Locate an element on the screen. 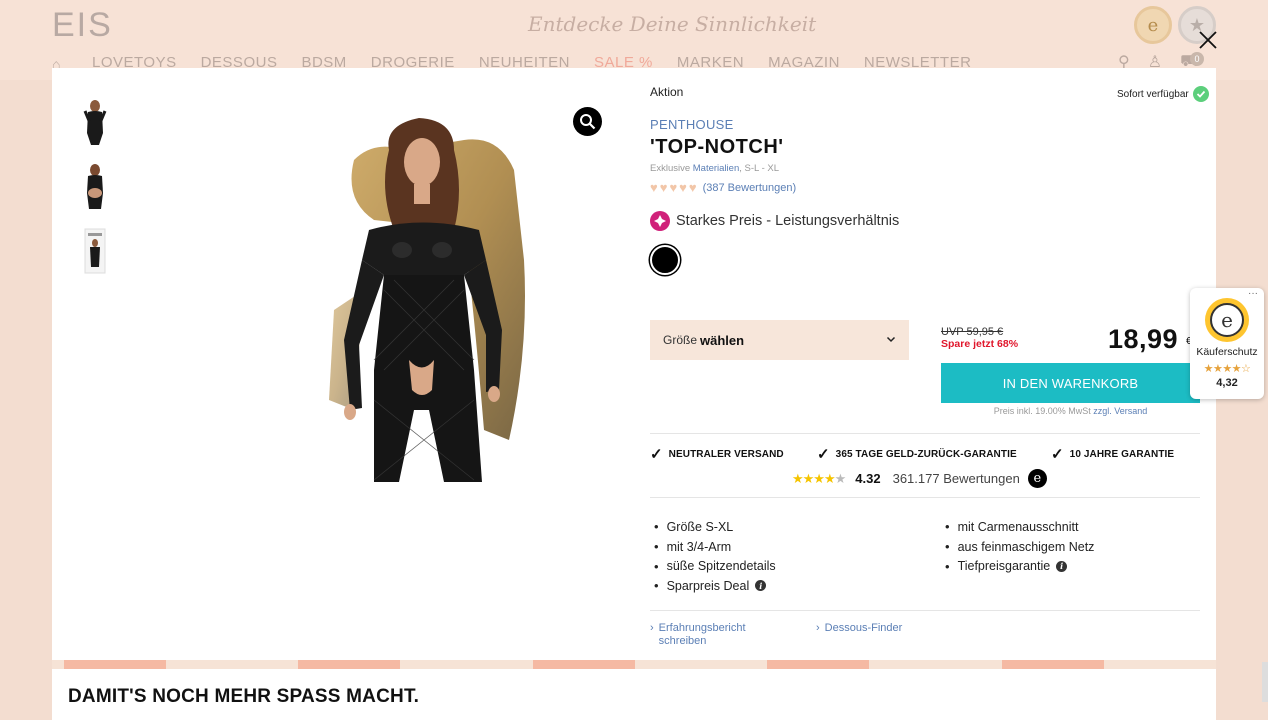  magnifier-icon is located at coordinates (588, 122).